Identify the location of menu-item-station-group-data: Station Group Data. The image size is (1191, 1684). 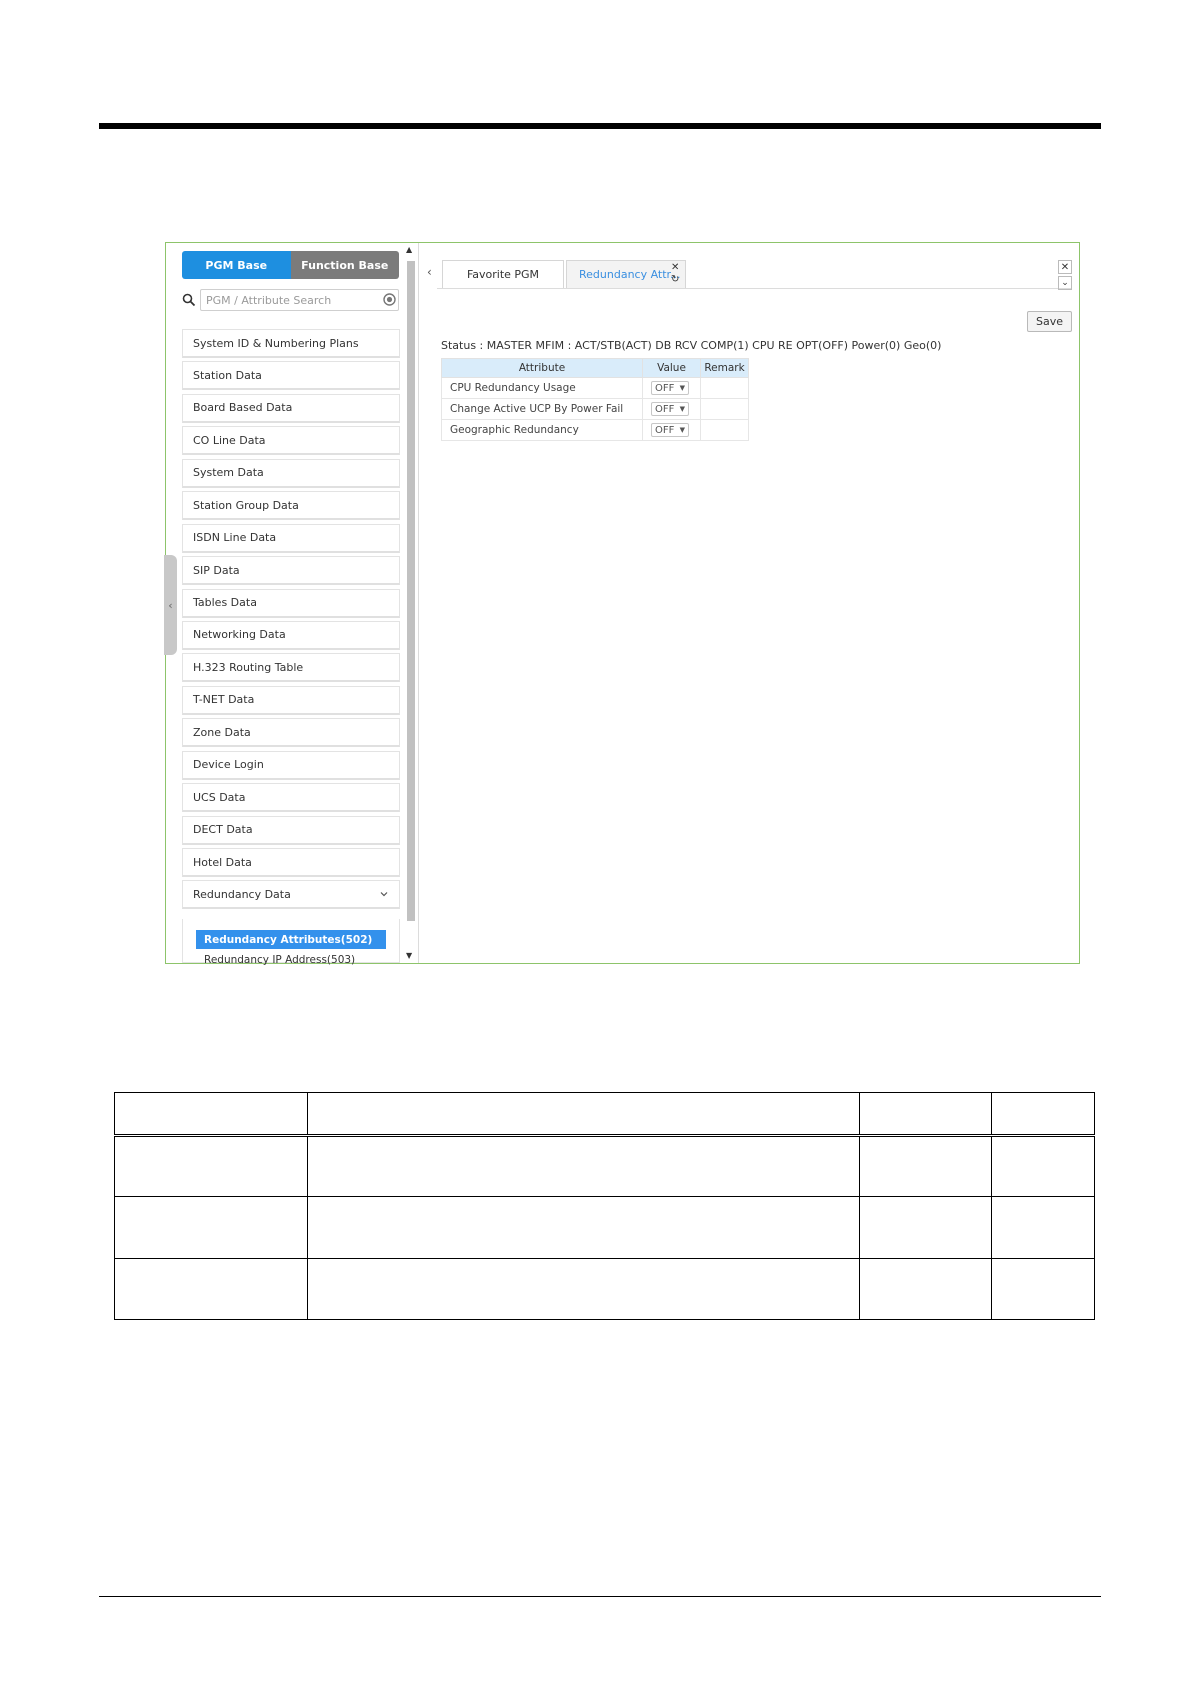
(291, 506).